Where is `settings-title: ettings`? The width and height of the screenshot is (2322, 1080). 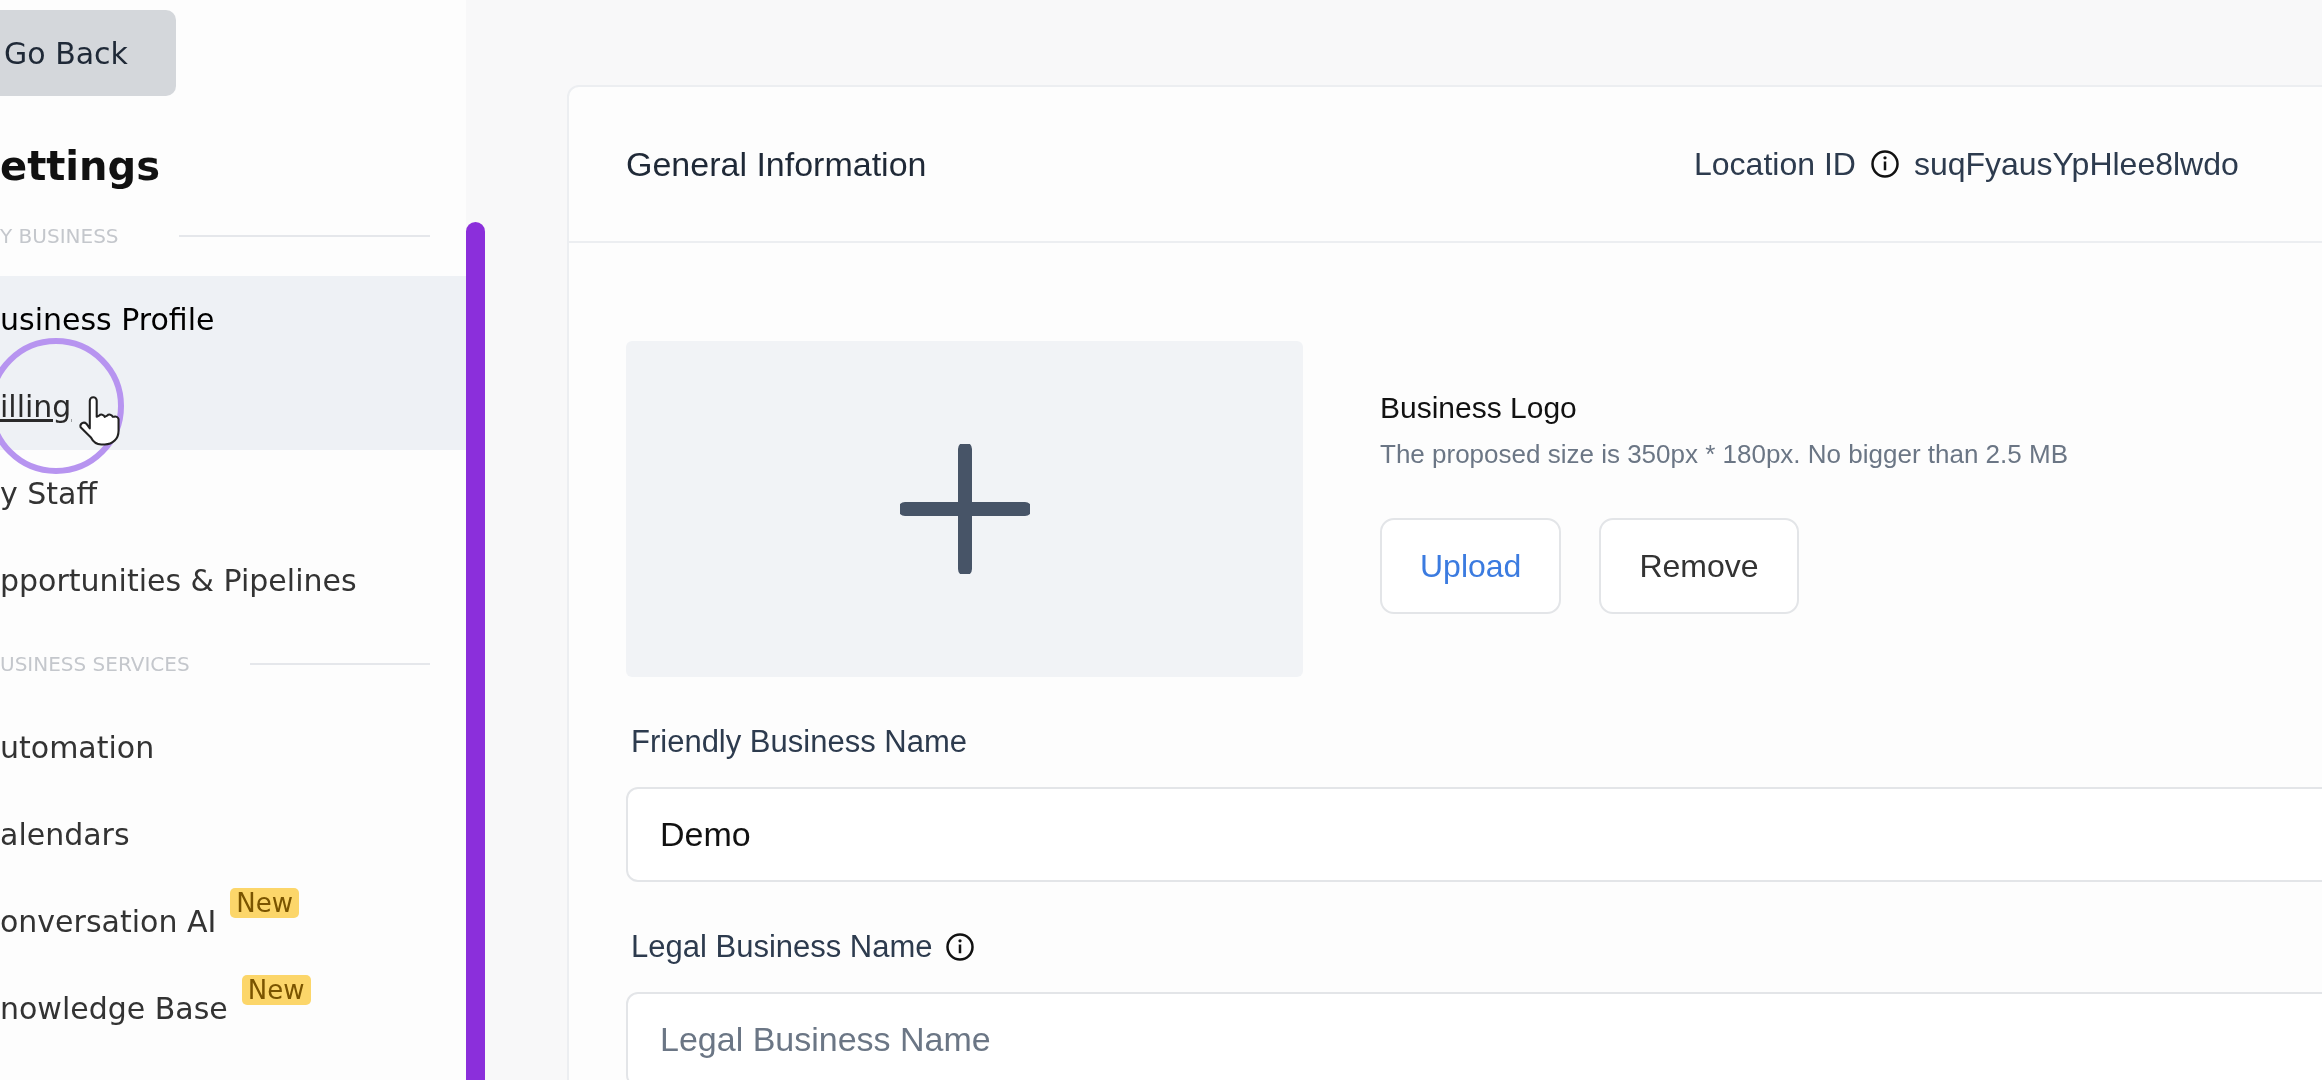 settings-title: ettings is located at coordinates (80, 166).